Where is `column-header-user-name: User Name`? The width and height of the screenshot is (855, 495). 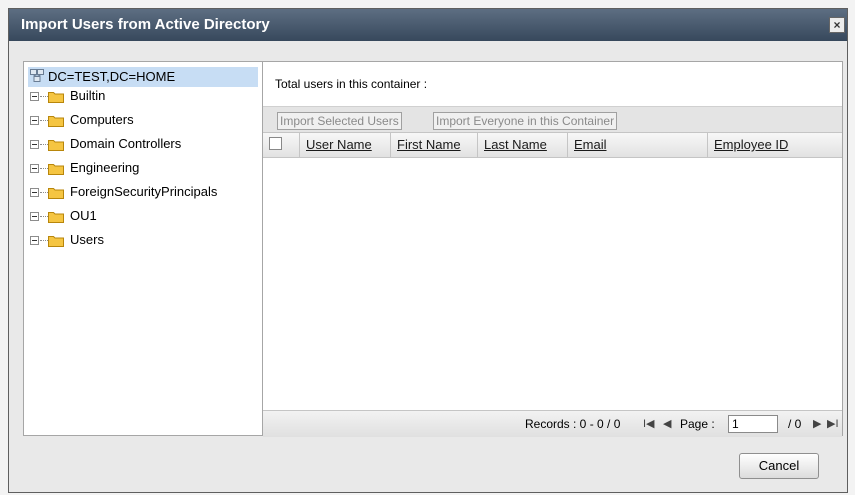
column-header-user-name: User Name is located at coordinates (345, 145).